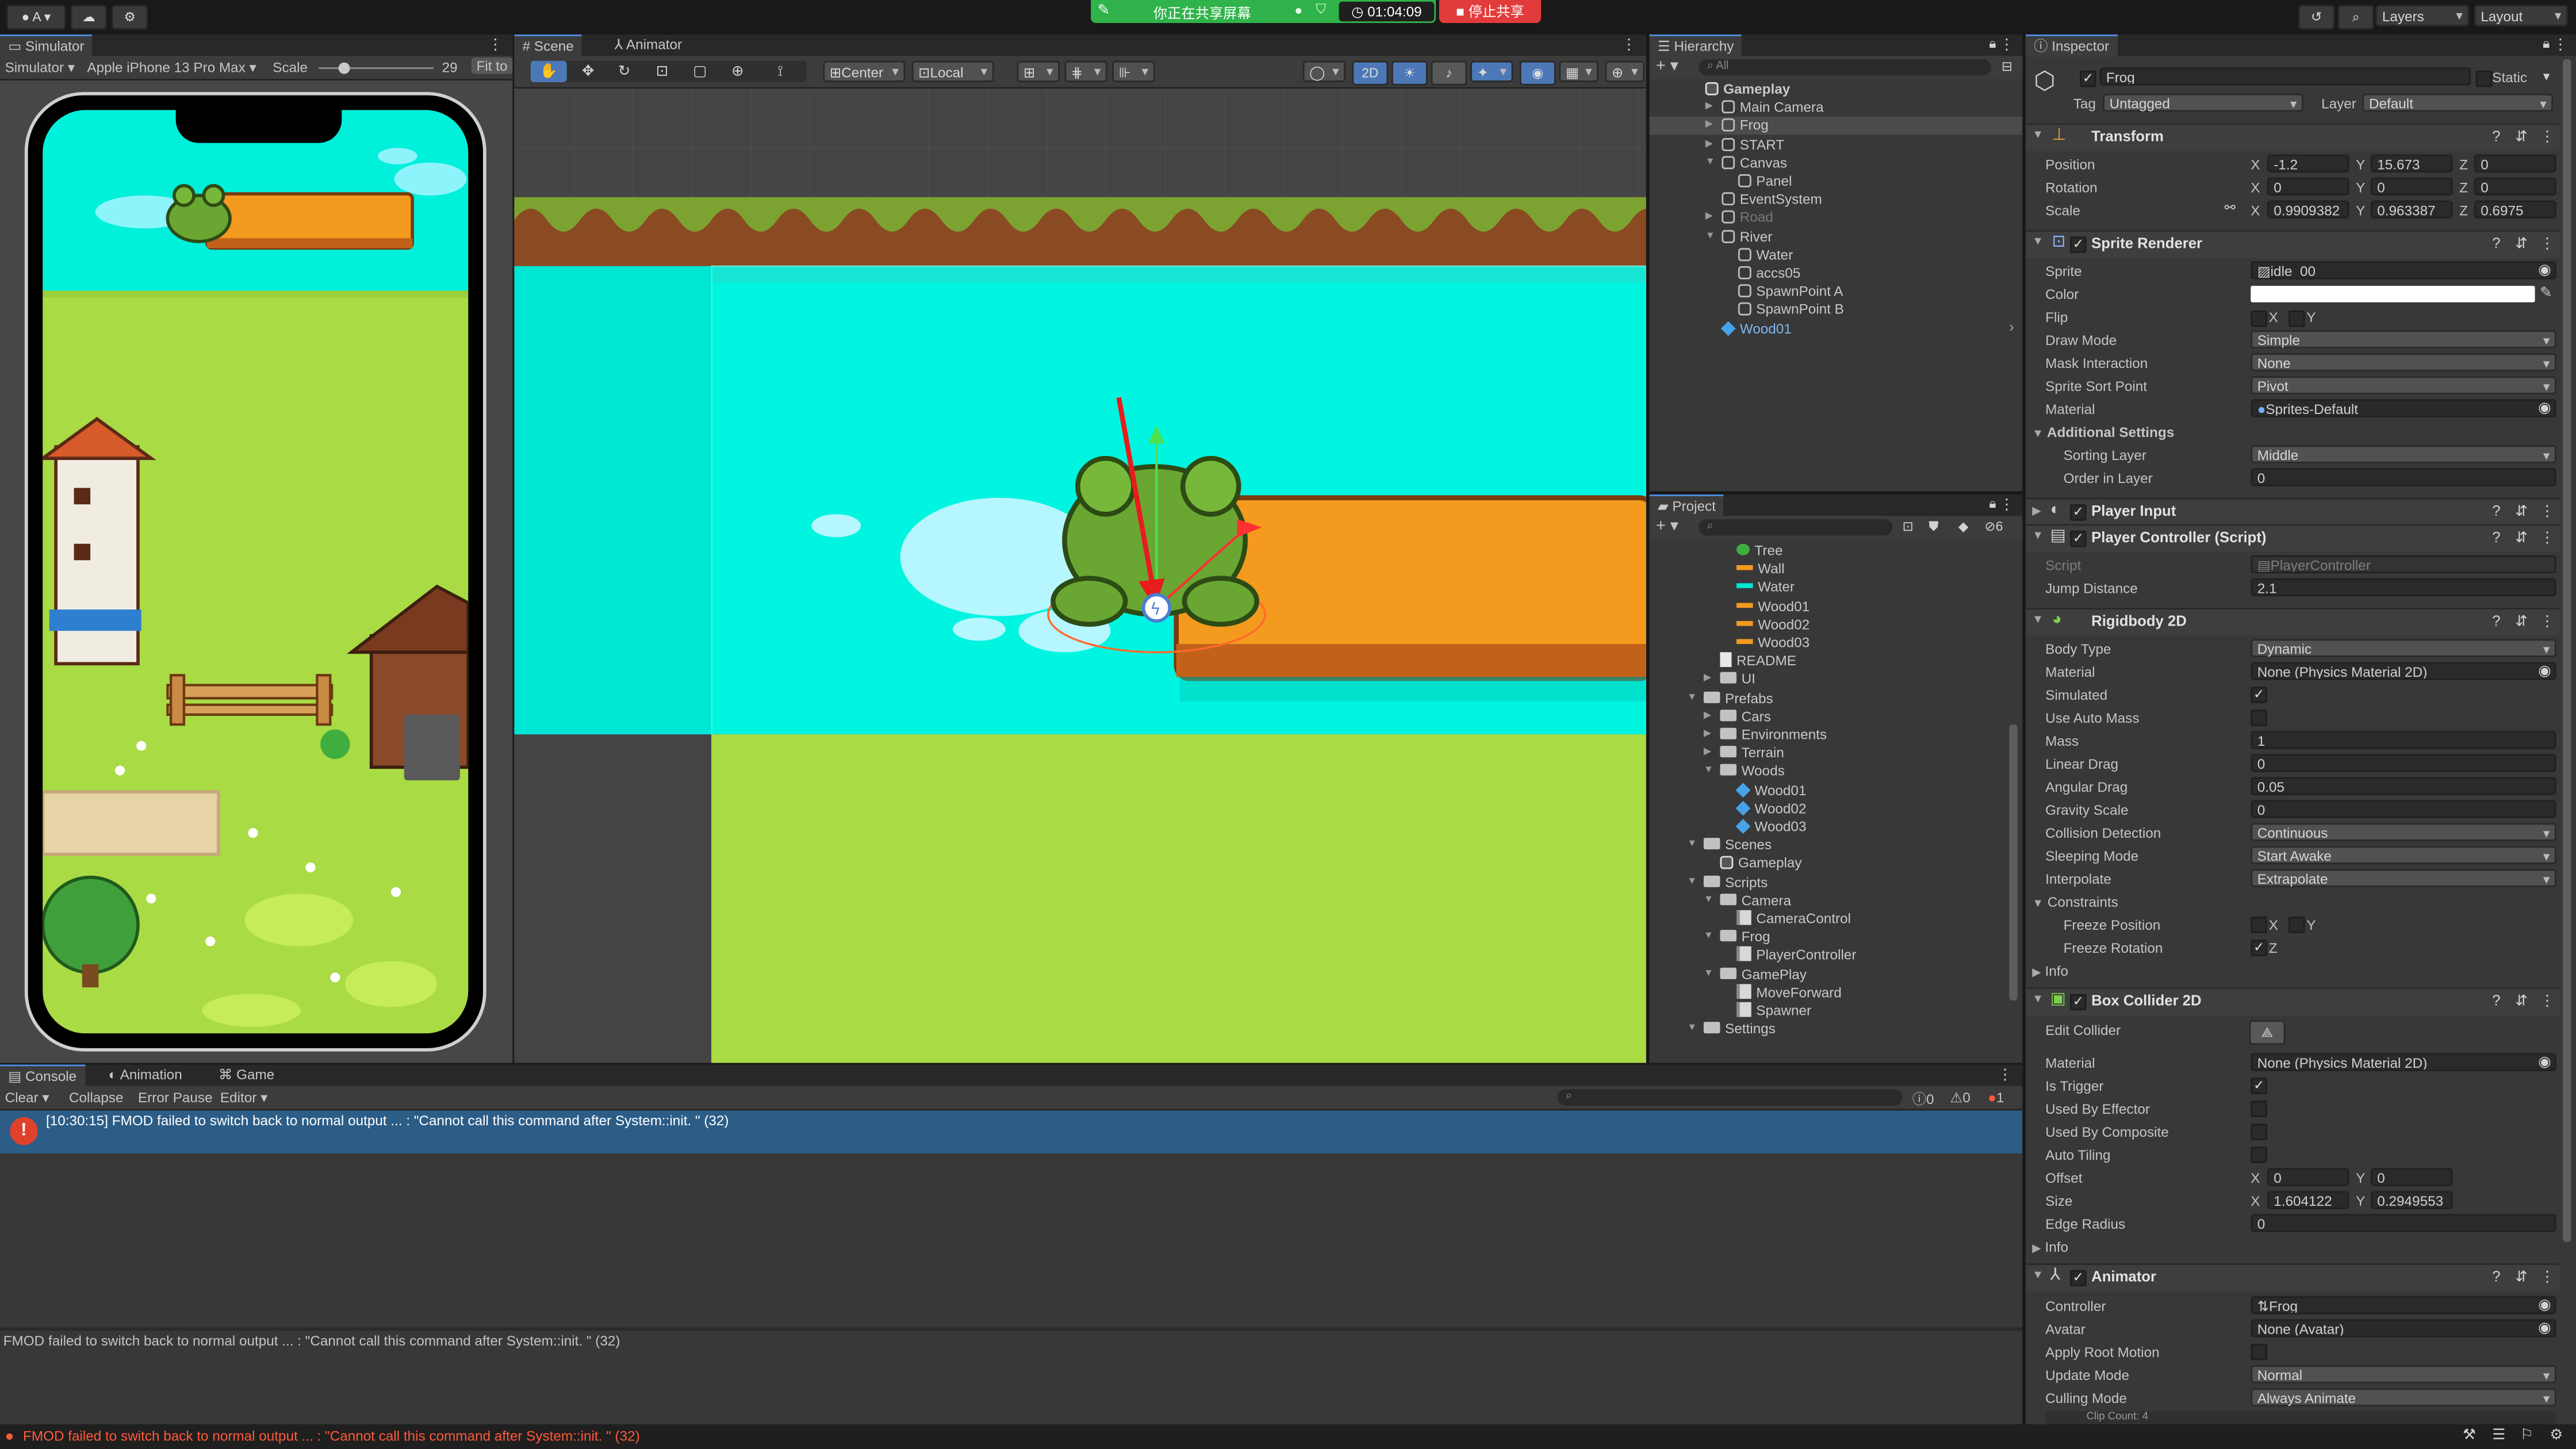  What do you see at coordinates (42, 1076) in the screenshot?
I see `tab-console: ▤ Console` at bounding box center [42, 1076].